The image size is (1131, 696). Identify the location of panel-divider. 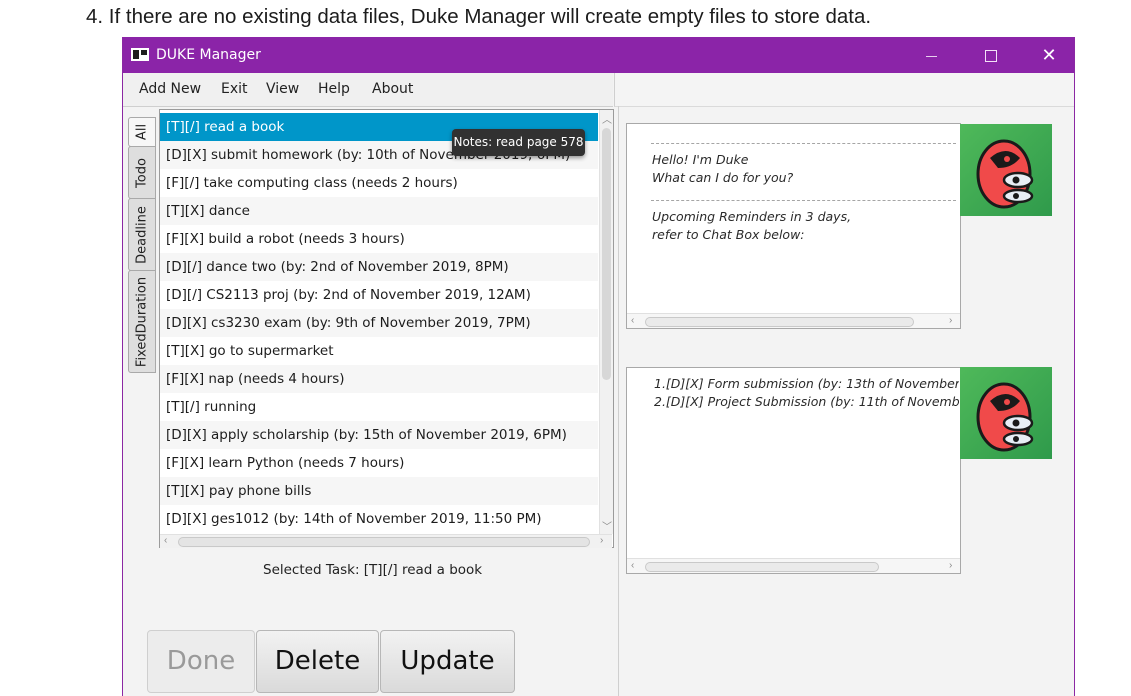
(618, 401).